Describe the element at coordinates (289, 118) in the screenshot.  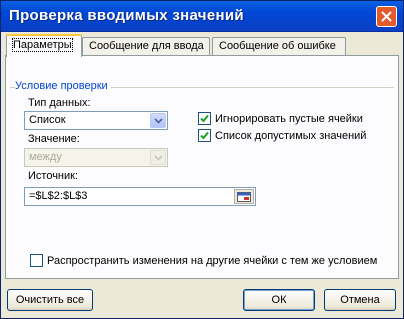
I see `ignore-blank-label: Игнорировать пустые ячейки` at that location.